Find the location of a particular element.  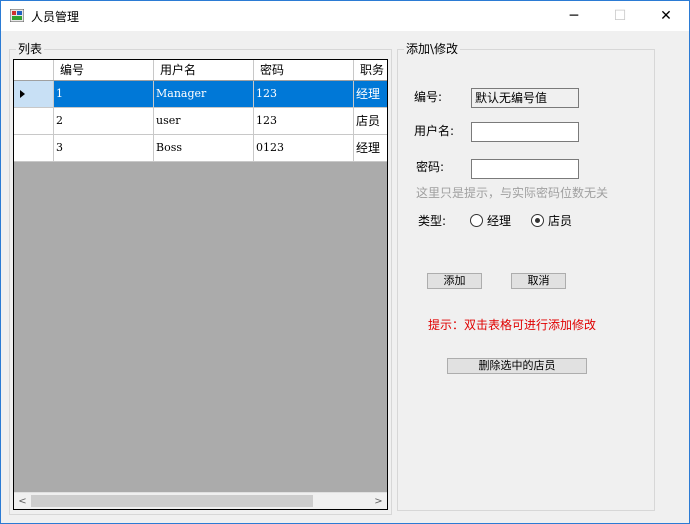

column-header-role: 职务 is located at coordinates (370, 70).